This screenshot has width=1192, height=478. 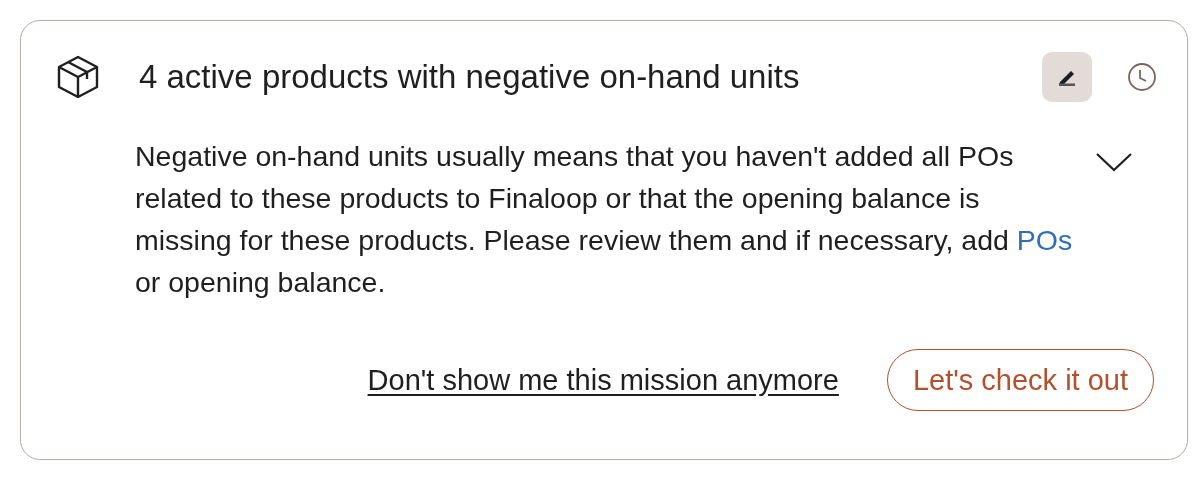 What do you see at coordinates (78, 77) in the screenshot?
I see `box-icon` at bounding box center [78, 77].